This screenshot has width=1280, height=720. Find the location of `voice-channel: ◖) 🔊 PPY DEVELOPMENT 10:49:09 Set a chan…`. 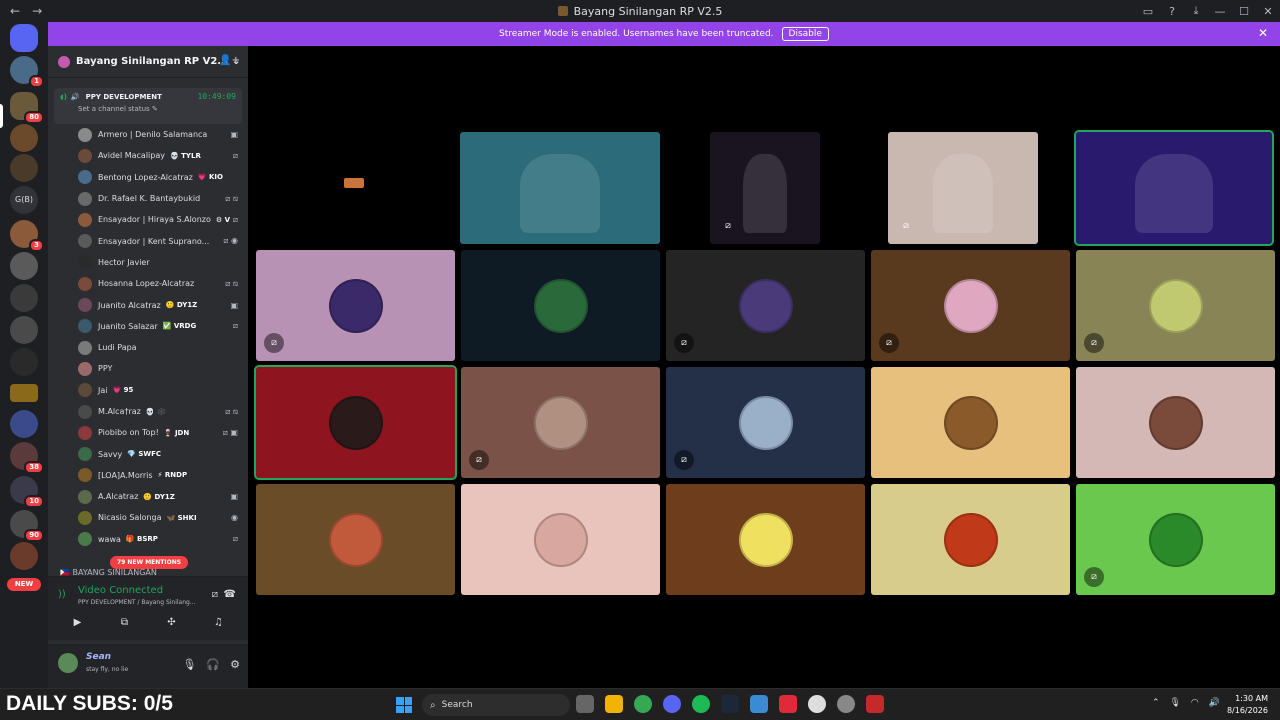

voice-channel: ◖) 🔊 PPY DEVELOPMENT 10:49:09 Set a chan… is located at coordinates (148, 106).